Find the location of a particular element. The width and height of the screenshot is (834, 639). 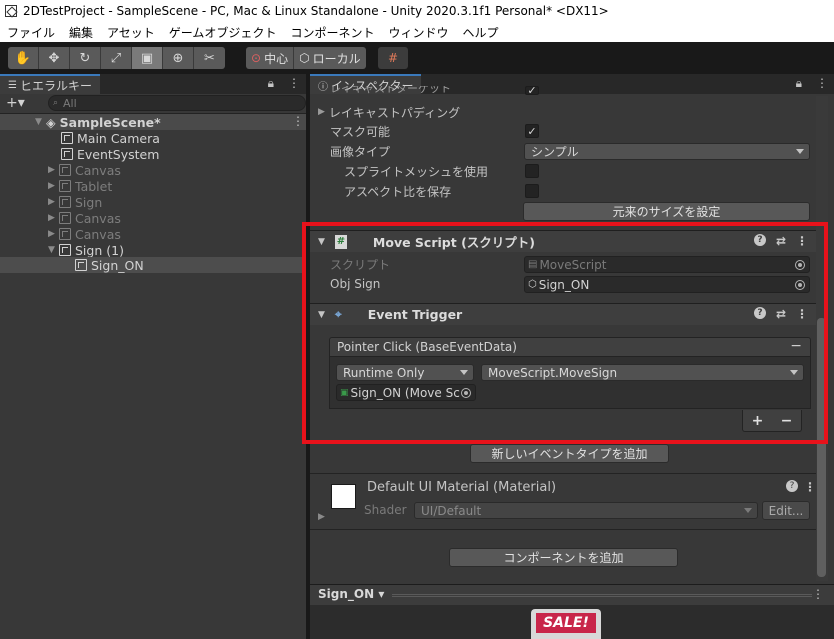

add-event-type-button: 新しいイベントタイプを追加 is located at coordinates (569, 453).